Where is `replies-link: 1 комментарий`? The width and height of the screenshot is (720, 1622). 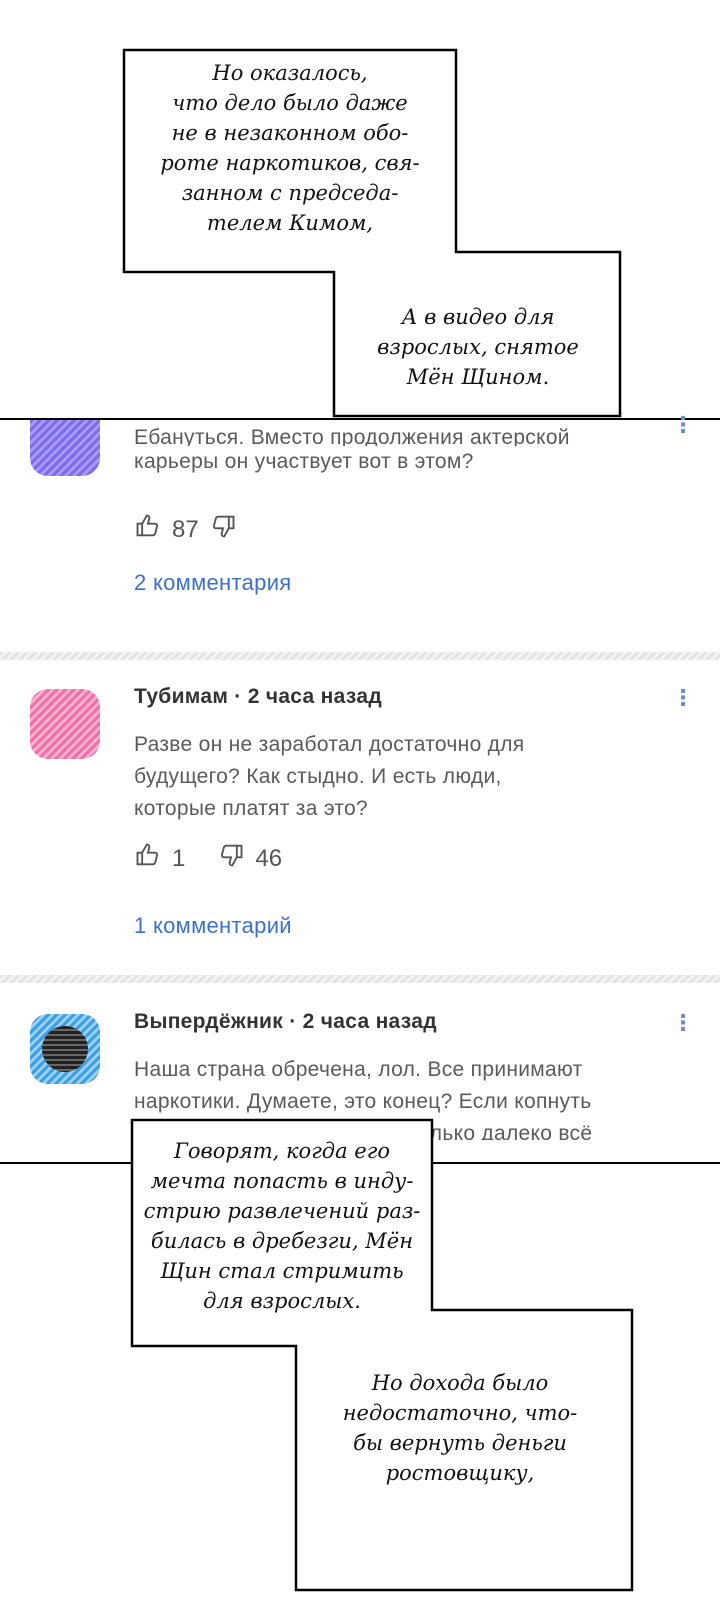
replies-link: 1 комментарий is located at coordinates (213, 926).